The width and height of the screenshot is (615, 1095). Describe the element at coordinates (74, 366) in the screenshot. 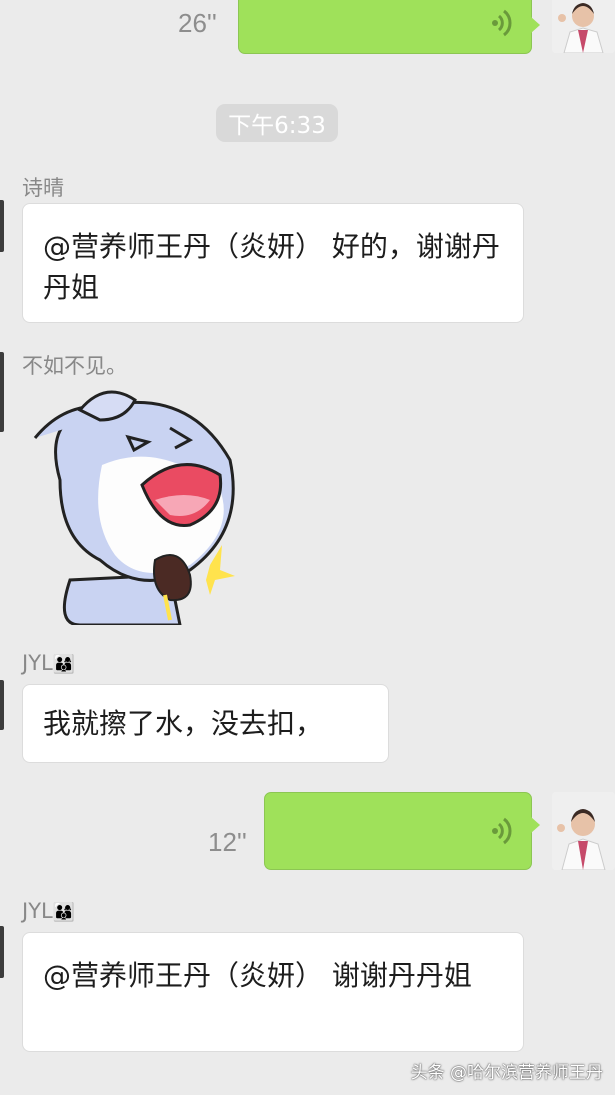

I see `sender-name: 不如不见。` at that location.